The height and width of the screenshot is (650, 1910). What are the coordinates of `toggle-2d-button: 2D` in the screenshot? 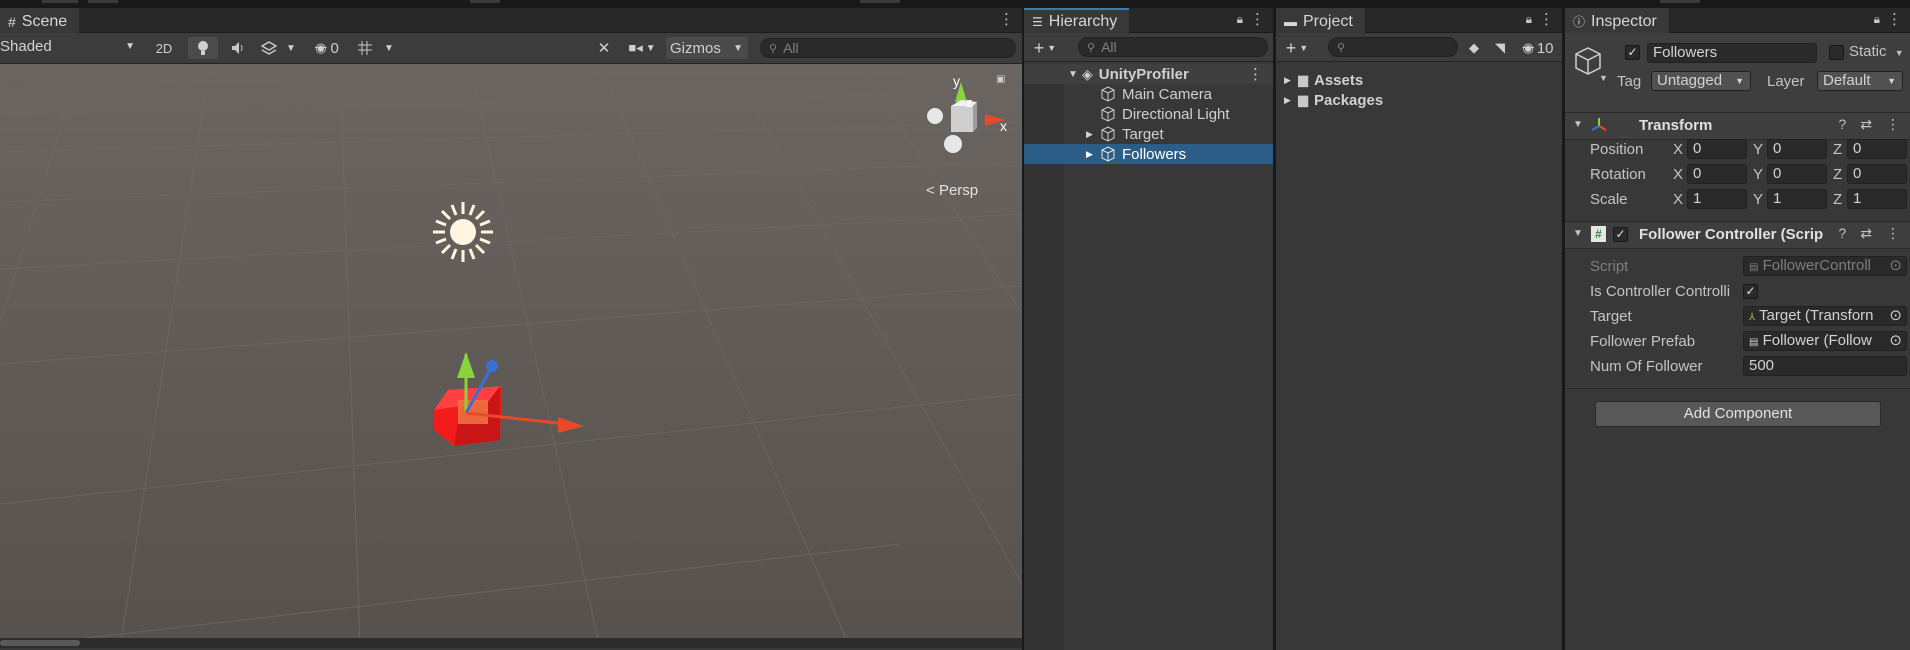 It's located at (164, 48).